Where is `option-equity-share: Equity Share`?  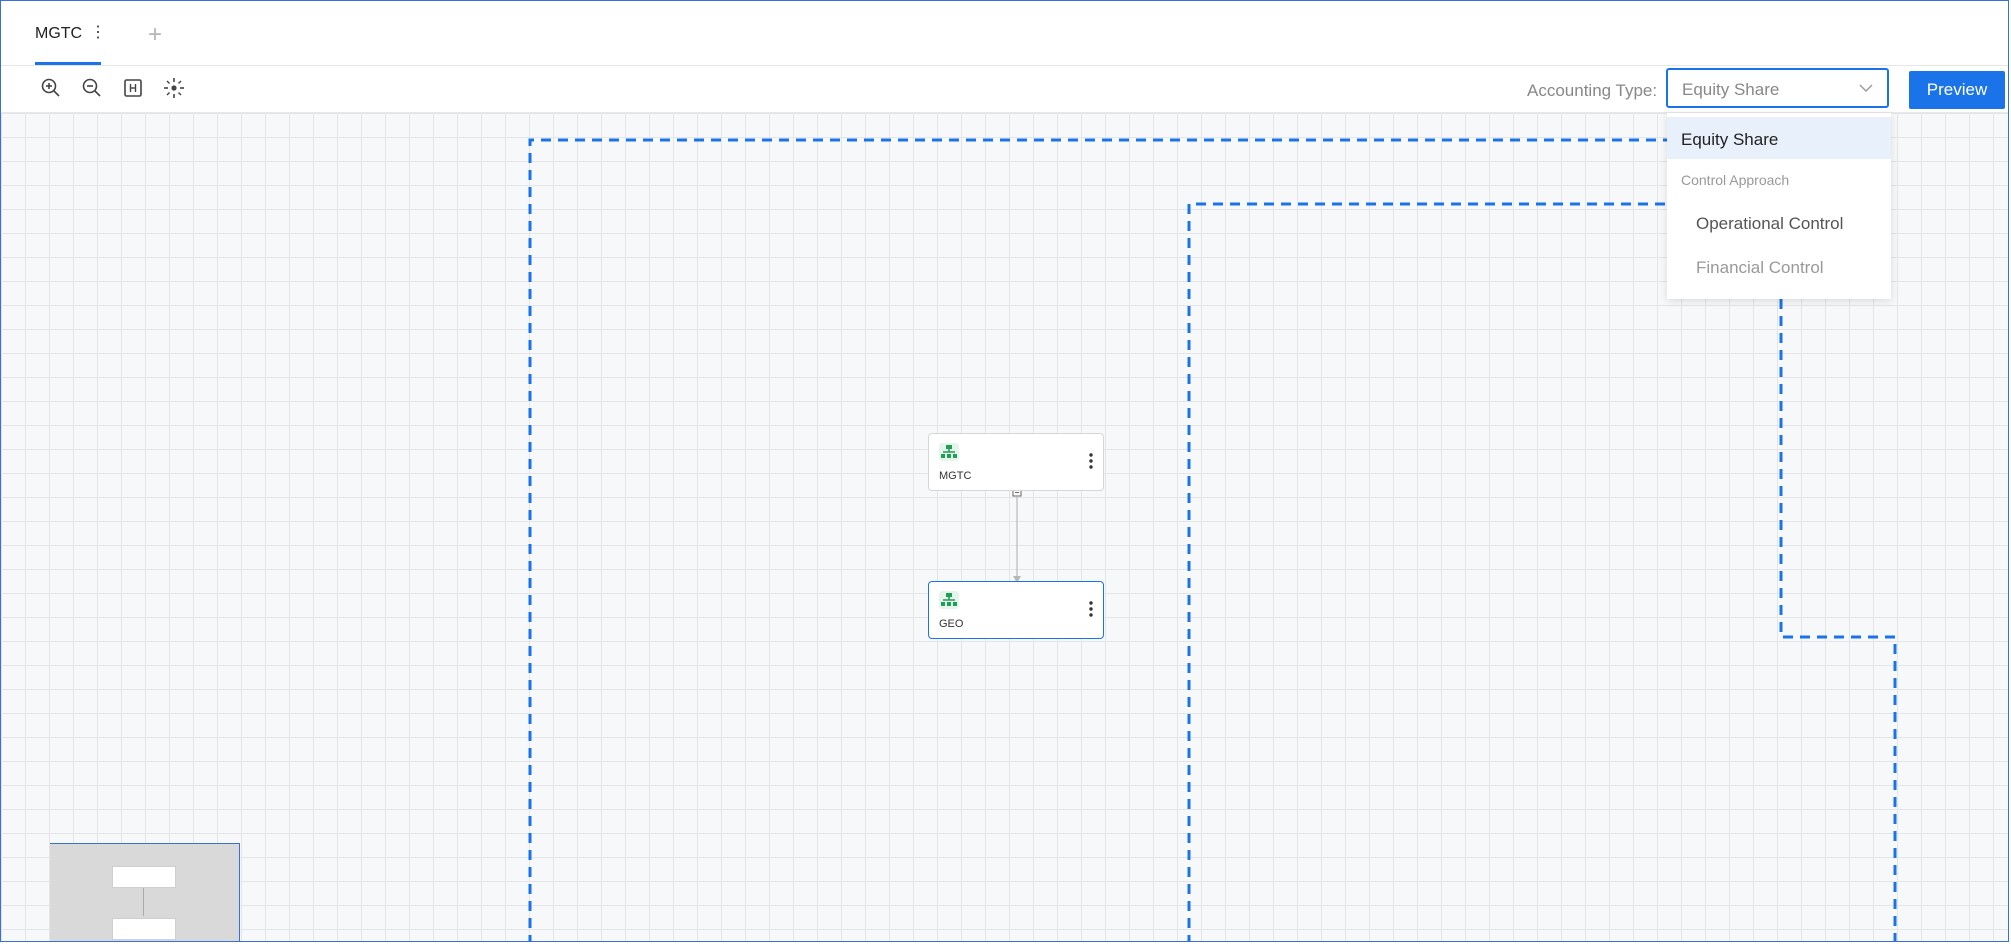 option-equity-share: Equity Share is located at coordinates (1779, 138).